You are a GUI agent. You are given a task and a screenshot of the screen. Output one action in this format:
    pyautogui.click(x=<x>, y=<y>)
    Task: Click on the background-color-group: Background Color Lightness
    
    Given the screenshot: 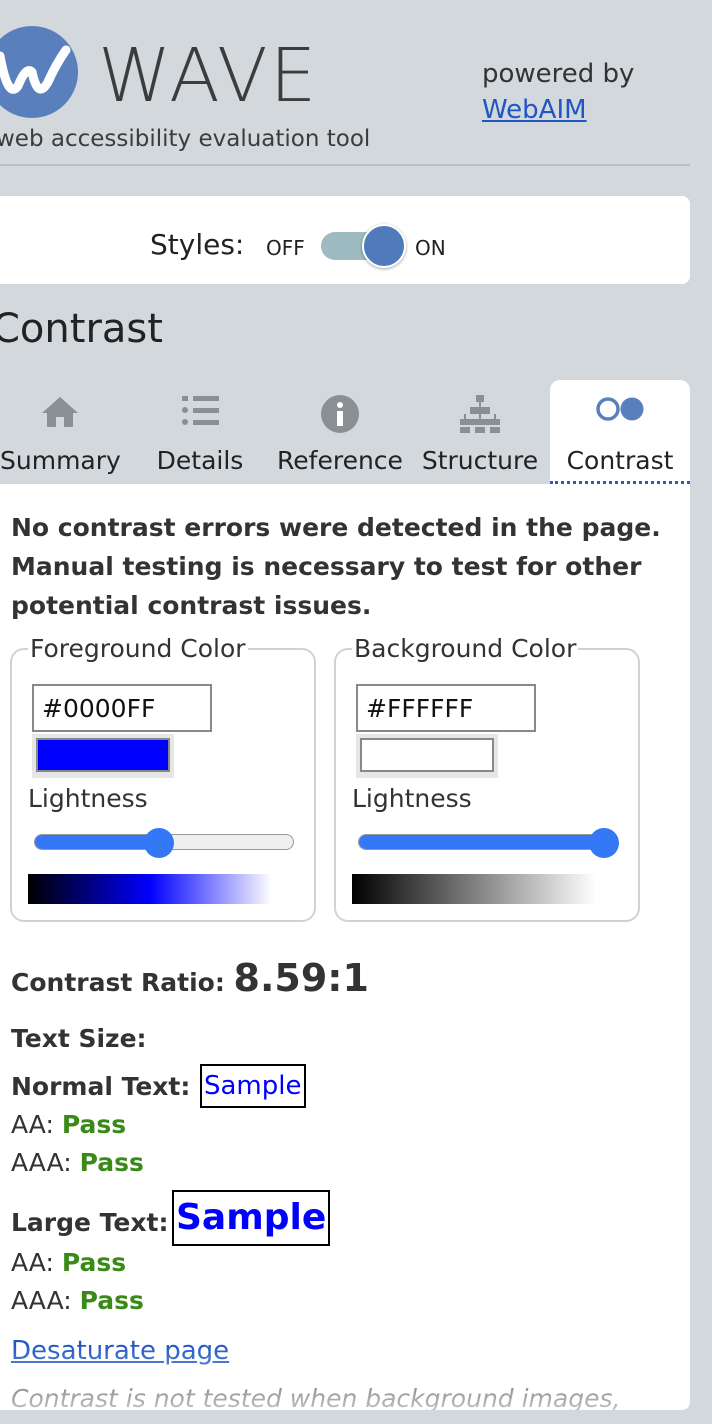 What is the action you would take?
    pyautogui.click(x=487, y=778)
    